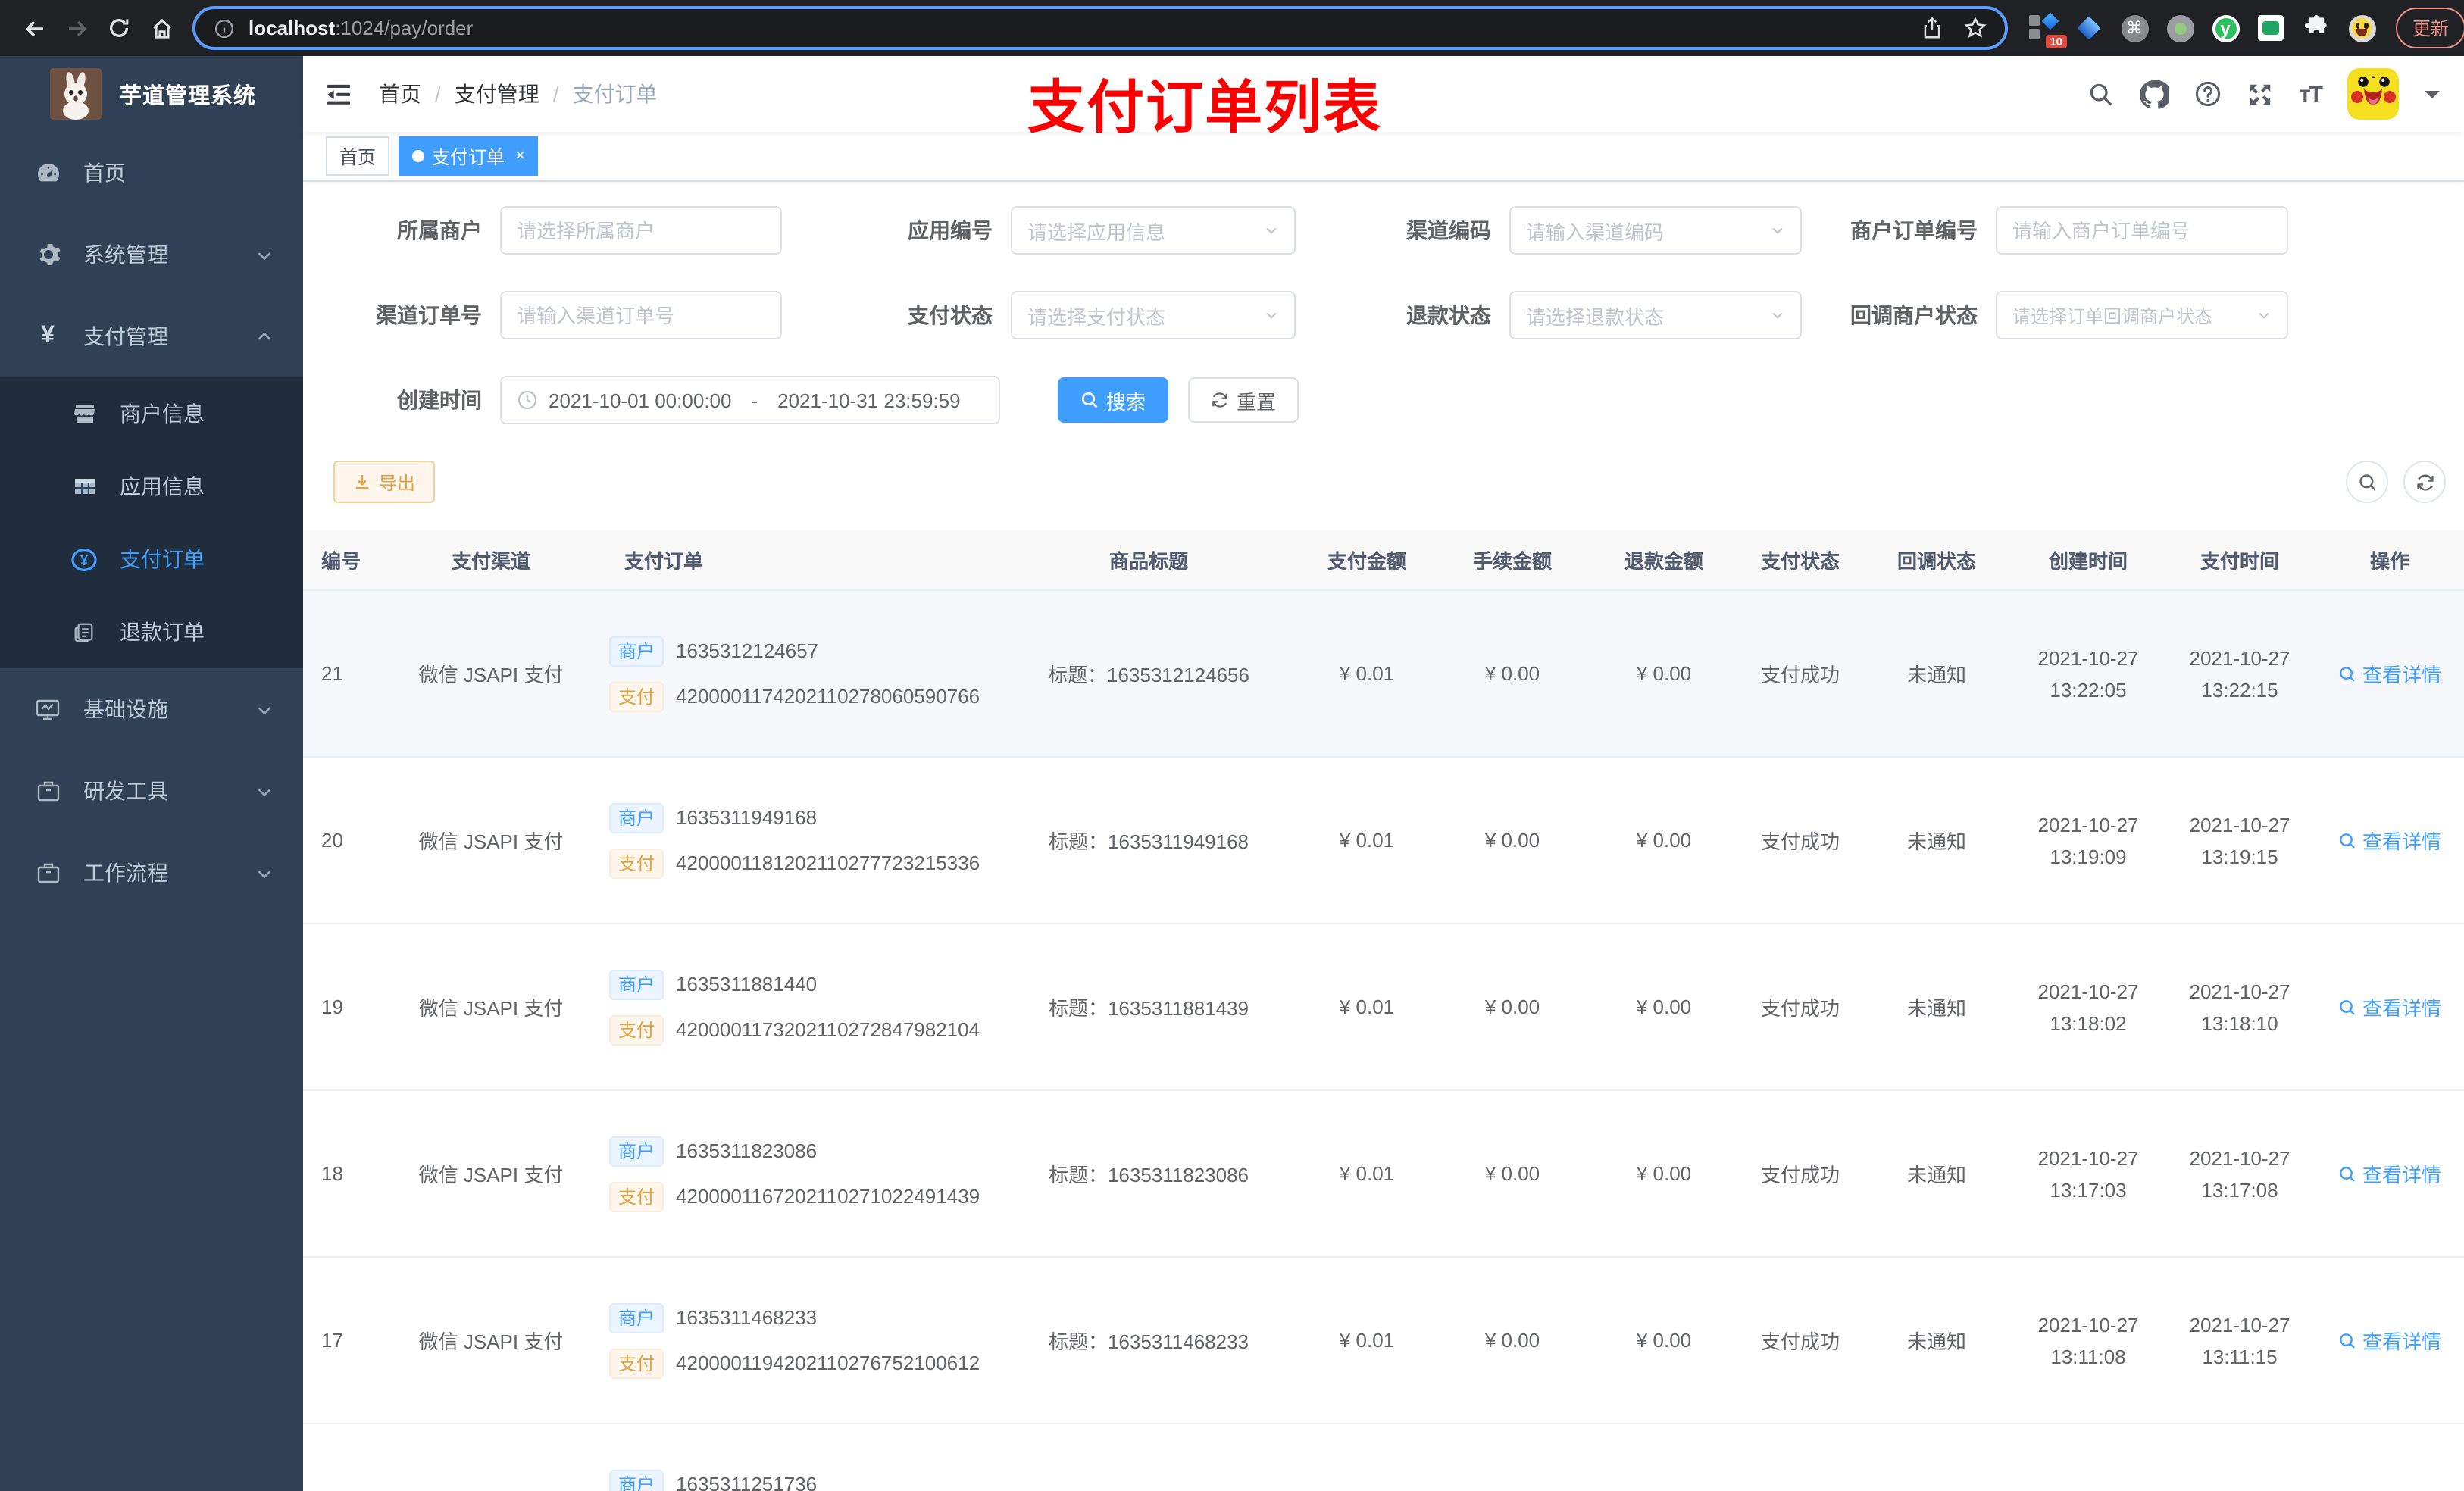  What do you see at coordinates (161, 28) in the screenshot?
I see `browser-home-icon` at bounding box center [161, 28].